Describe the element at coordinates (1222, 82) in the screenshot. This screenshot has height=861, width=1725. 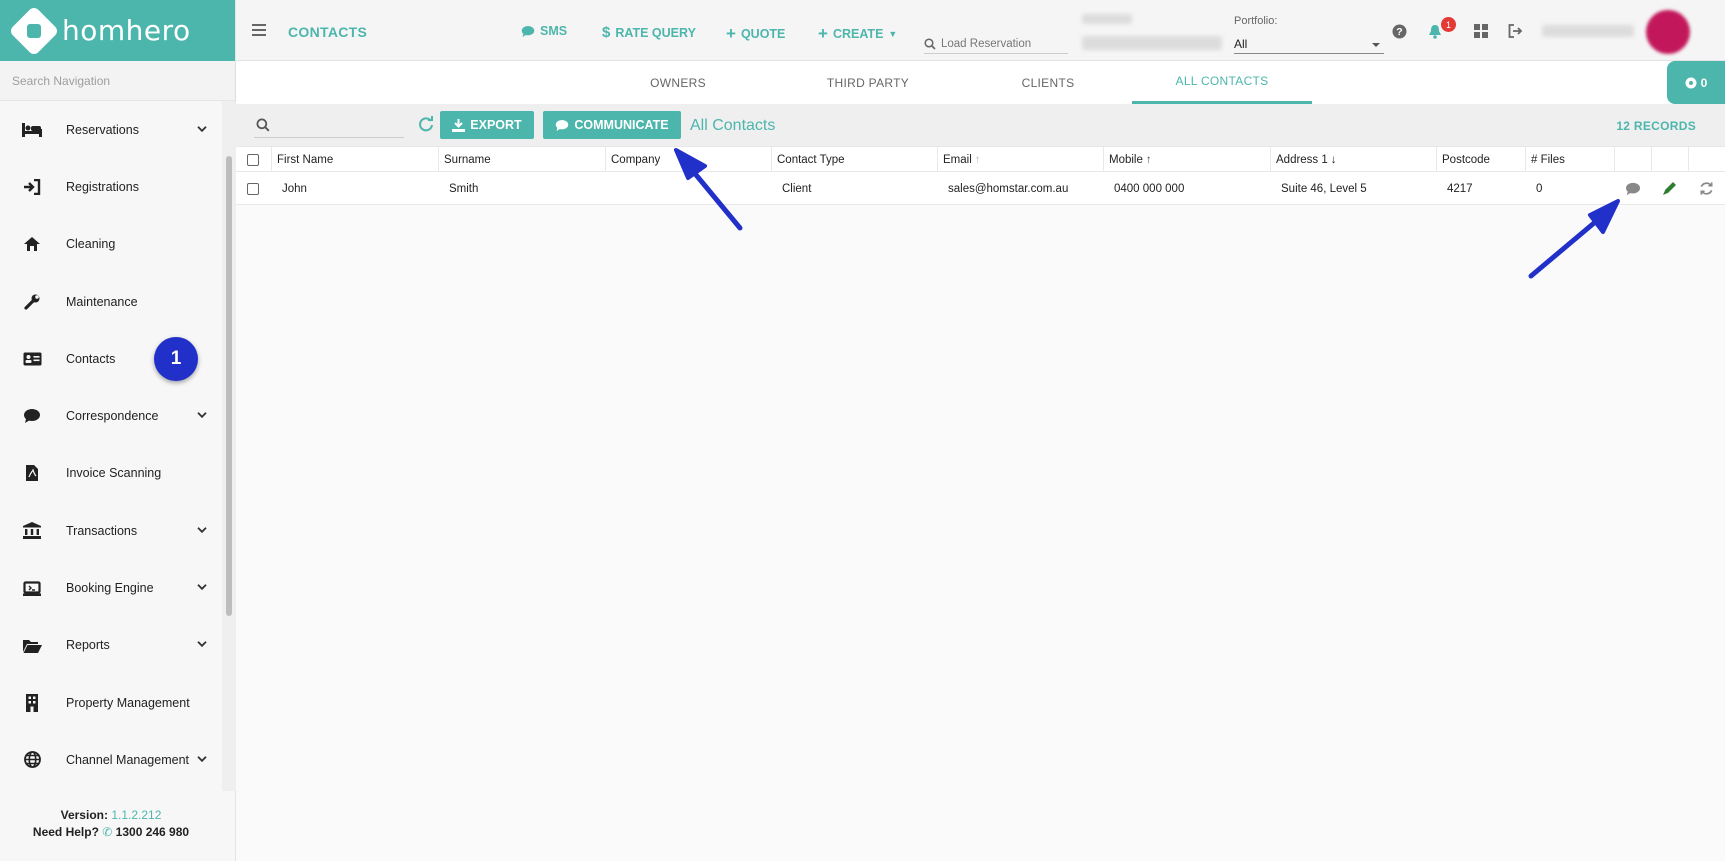
I see `tab-all-contacts: ALL CONTACTS` at that location.